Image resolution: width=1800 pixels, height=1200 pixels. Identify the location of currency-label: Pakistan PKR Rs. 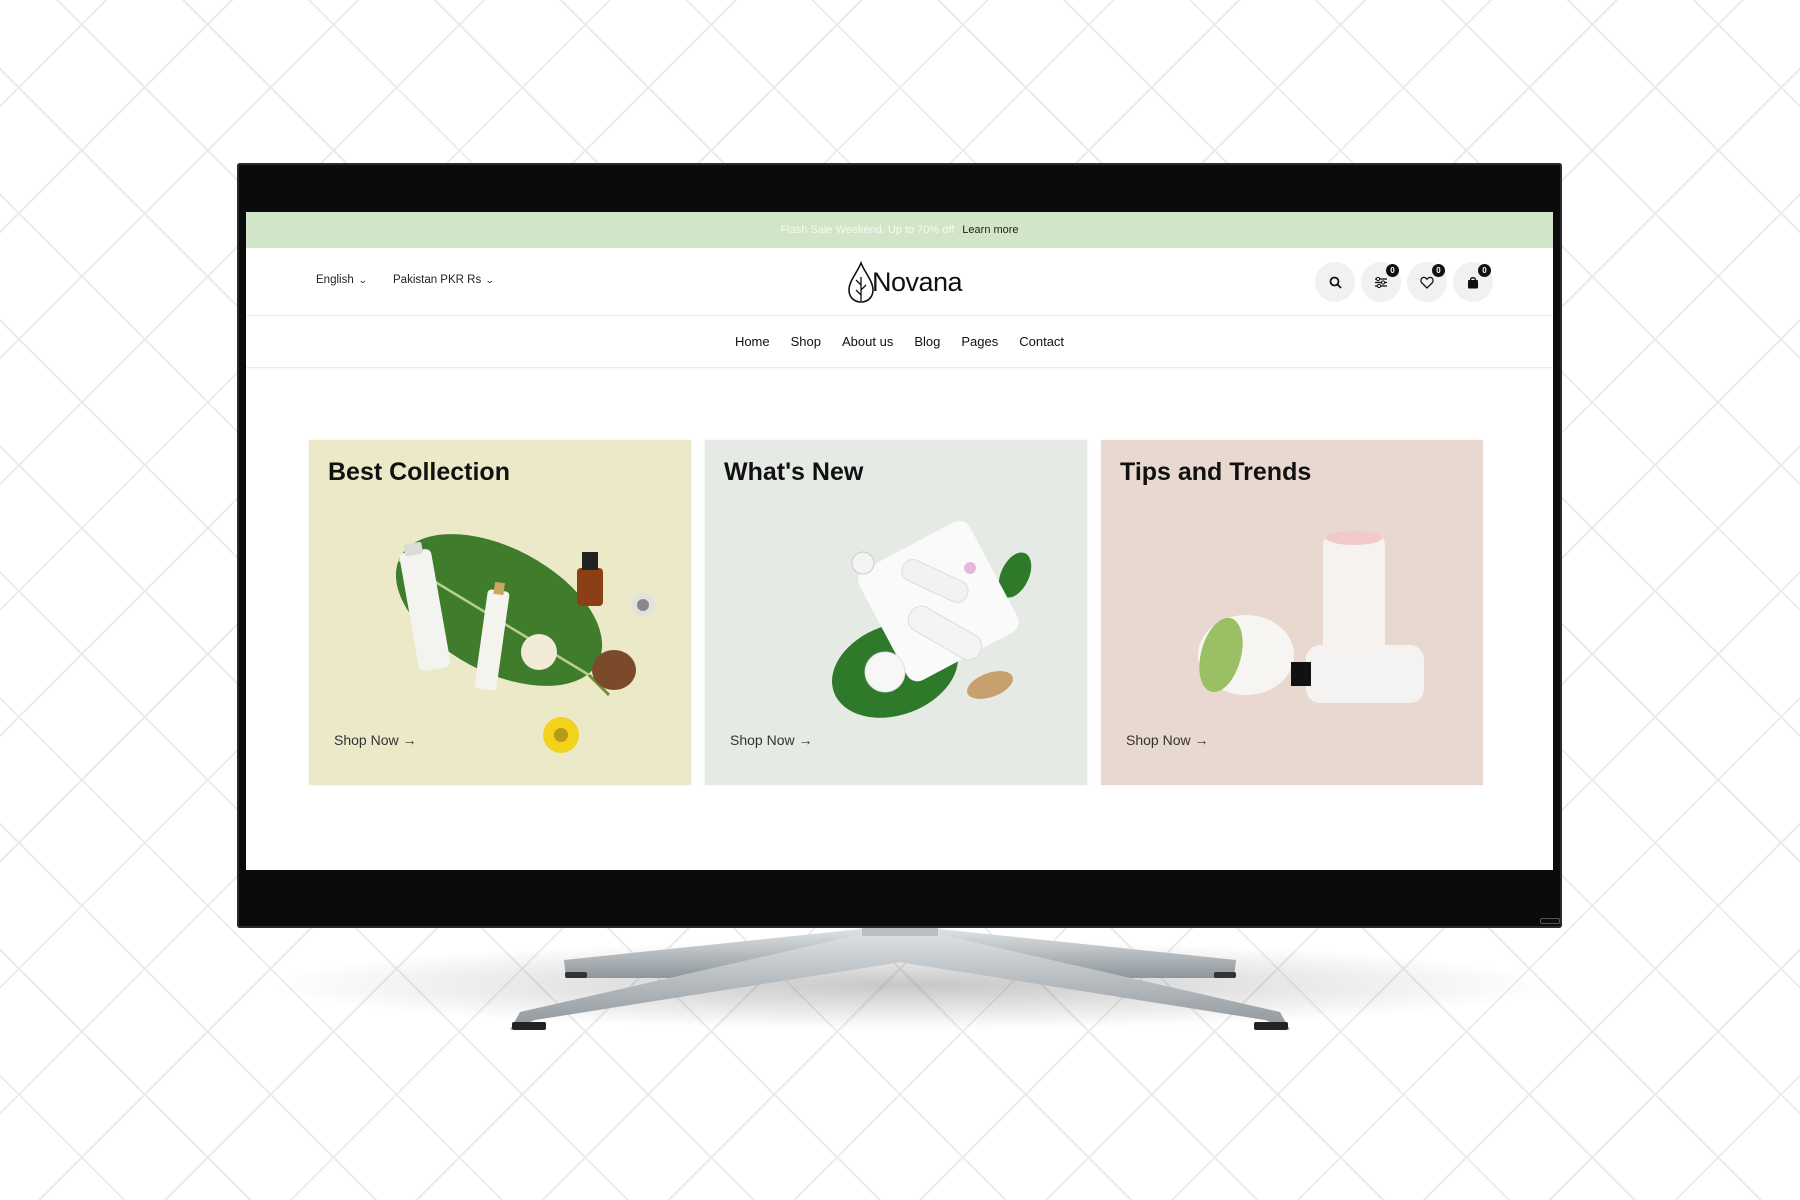
(437, 280).